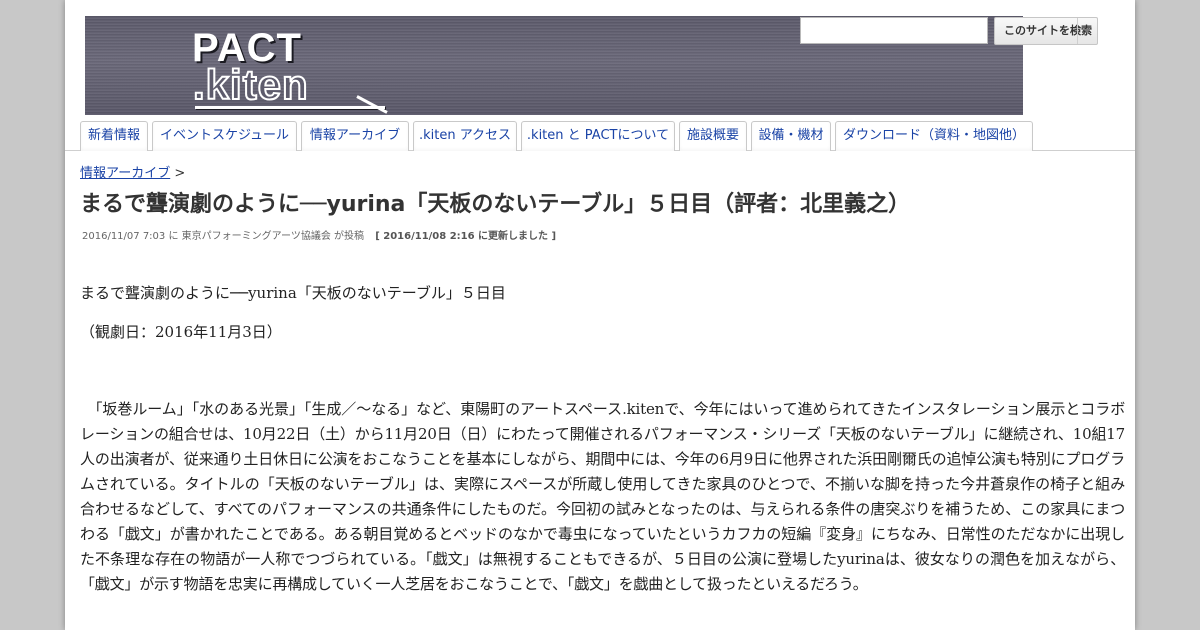 The image size is (1200, 630). I want to click on article-paragraph-heading: まるで聾演劇のように──yurina「天板のないテーブル」５日目, so click(293, 293).